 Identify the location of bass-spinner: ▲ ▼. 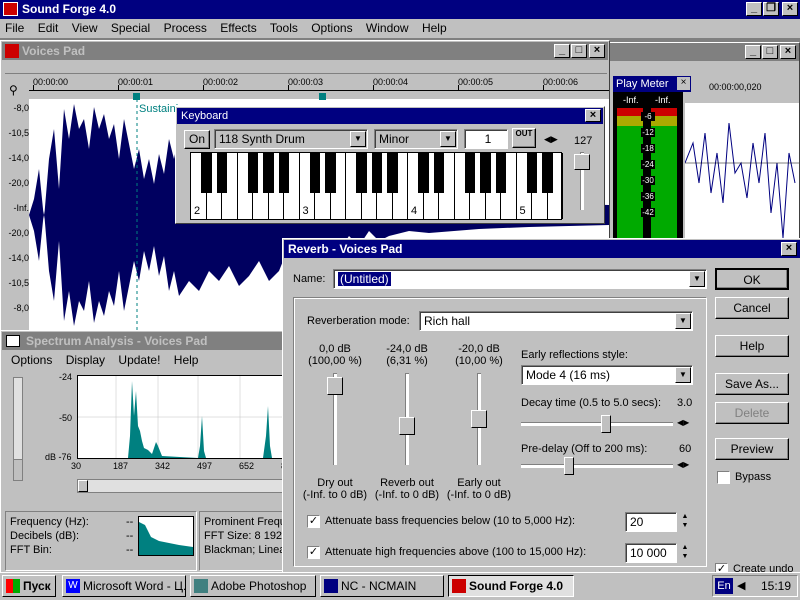
(685, 522).